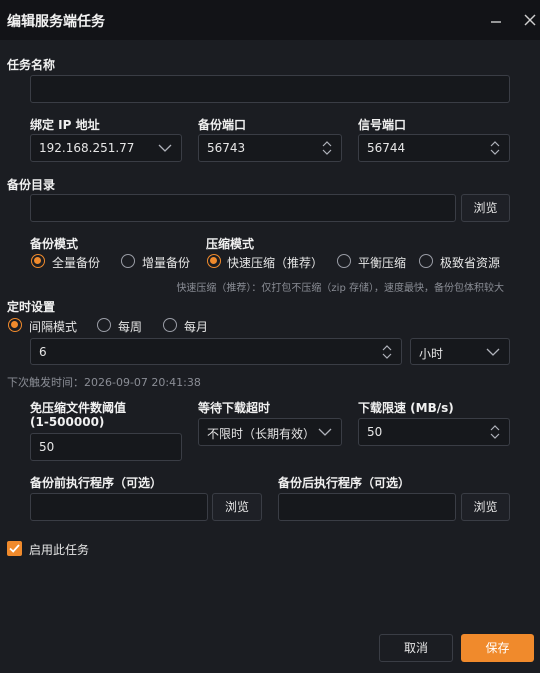 The width and height of the screenshot is (540, 673). What do you see at coordinates (87, 148) in the screenshot?
I see `bind-ip-value: 192.168.251.77` at bounding box center [87, 148].